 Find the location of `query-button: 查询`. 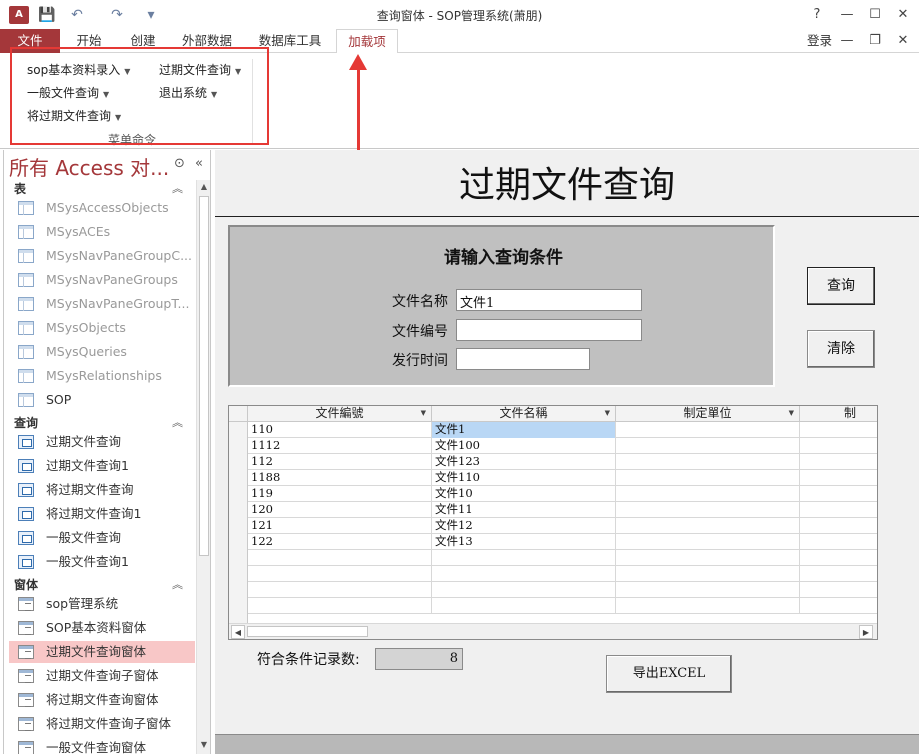

query-button: 查询 is located at coordinates (841, 286).